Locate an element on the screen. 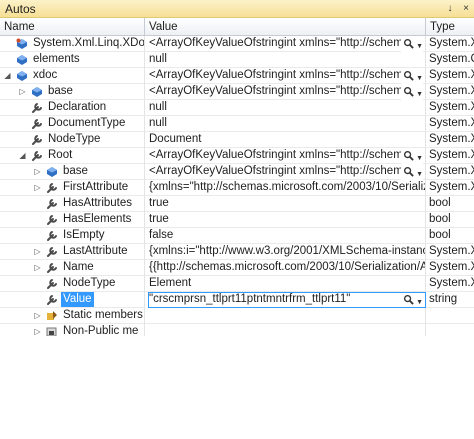  table-row: NodeType Document System.X is located at coordinates (237, 140).